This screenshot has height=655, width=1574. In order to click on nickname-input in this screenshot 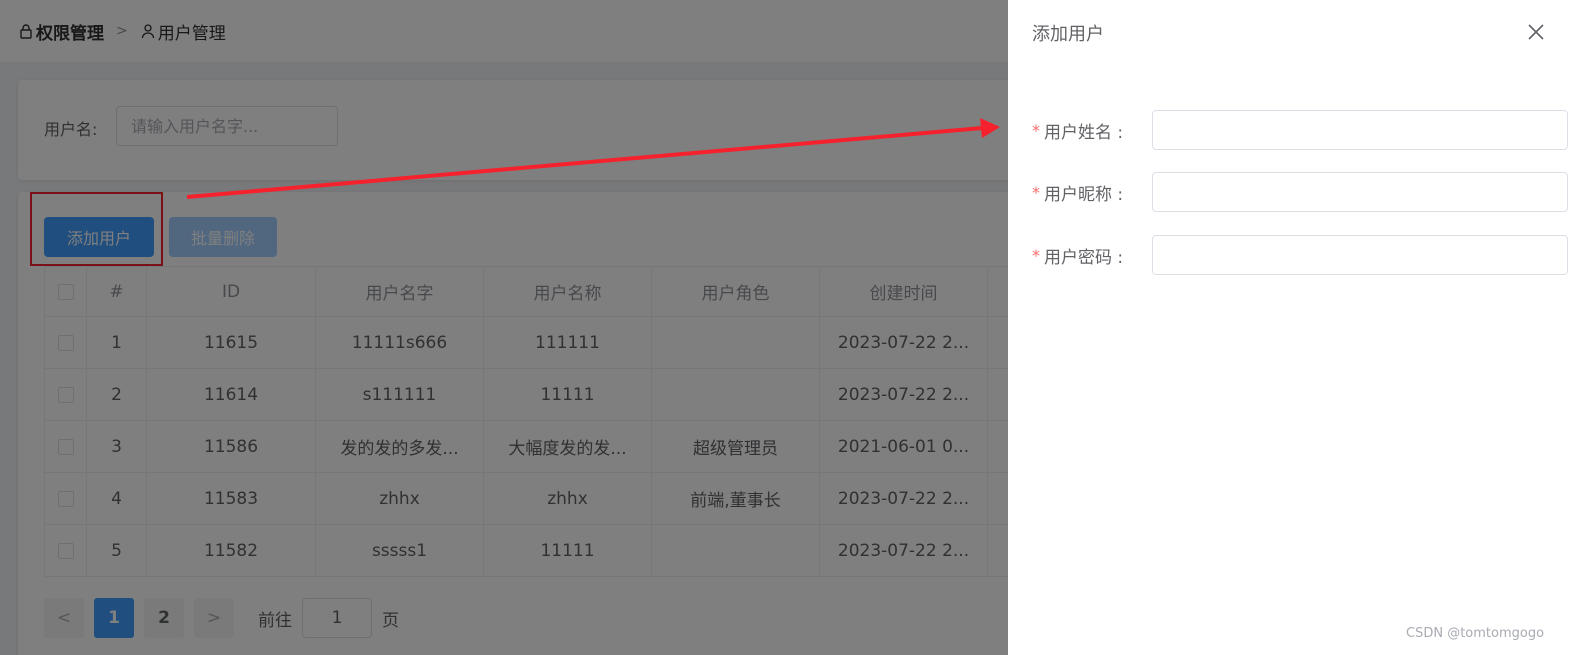, I will do `click(1360, 192)`.